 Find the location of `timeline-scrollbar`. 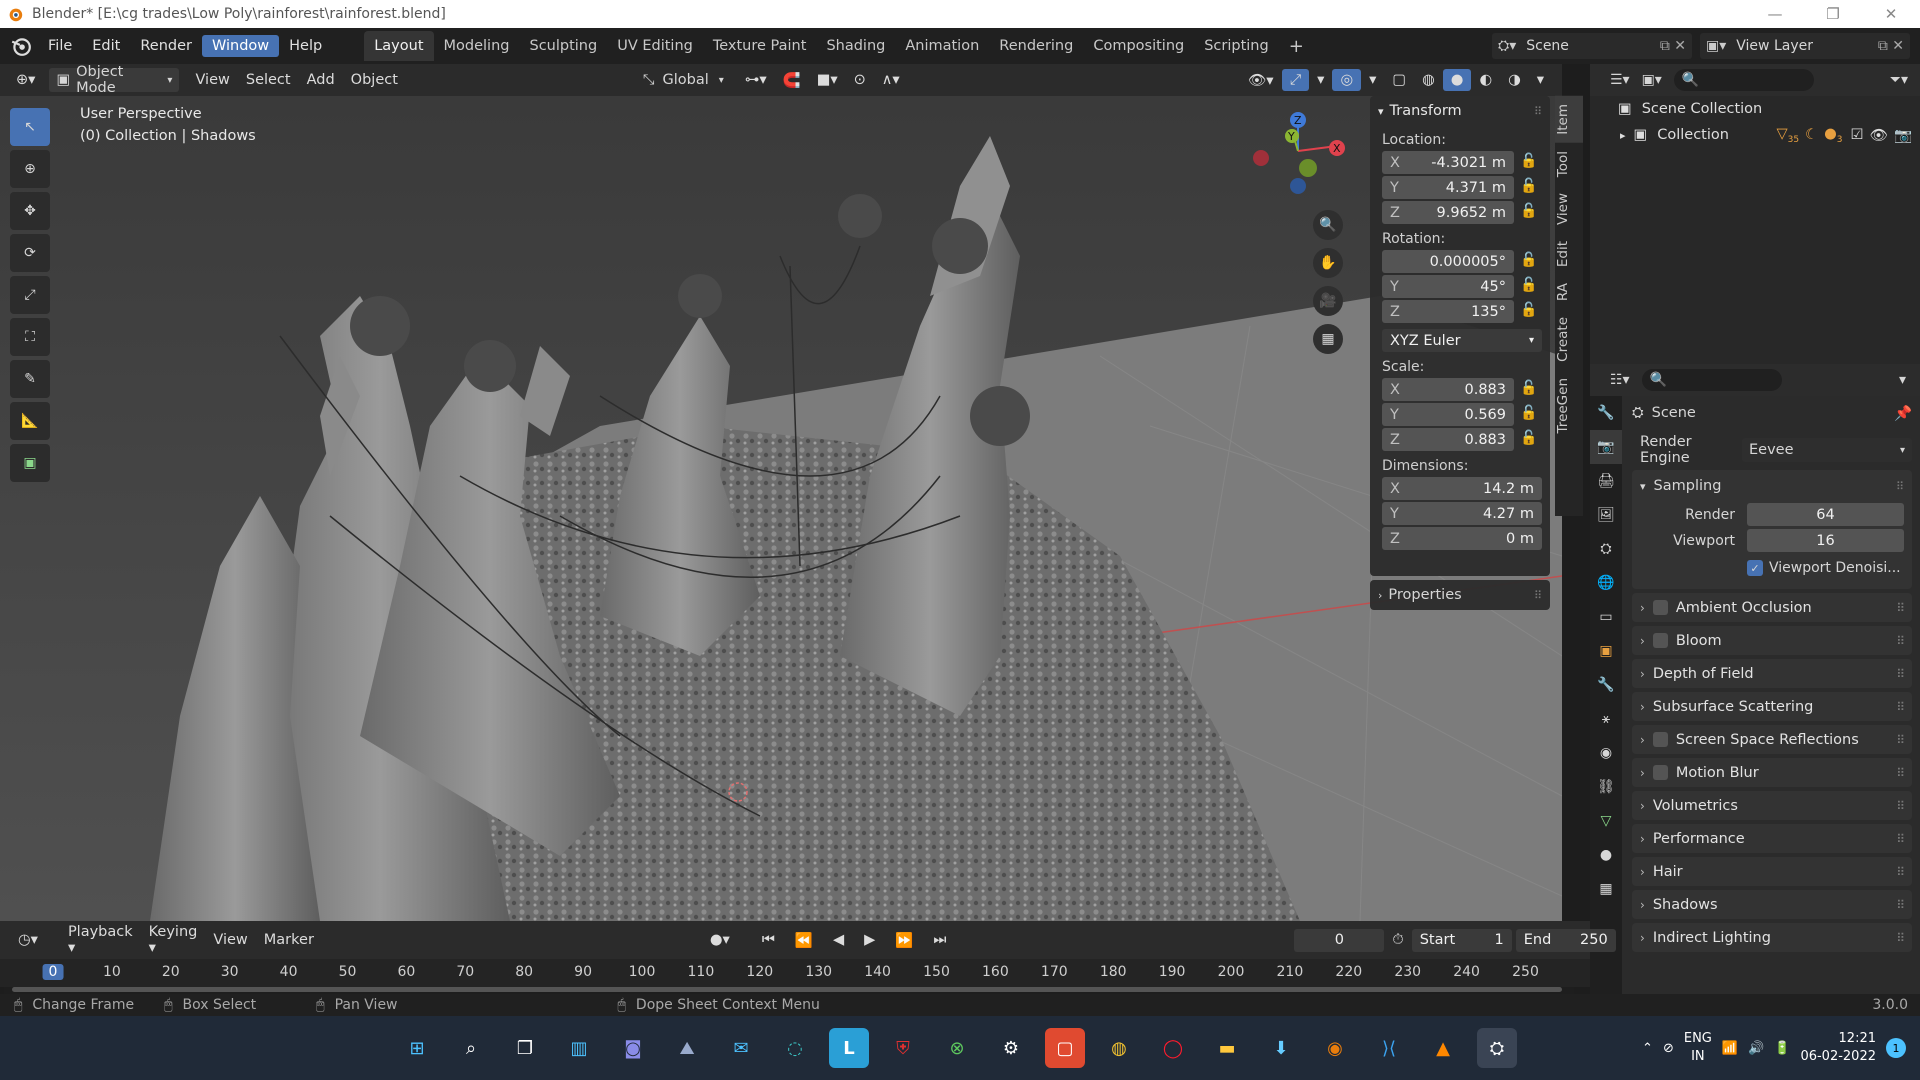

timeline-scrollbar is located at coordinates (789, 990).